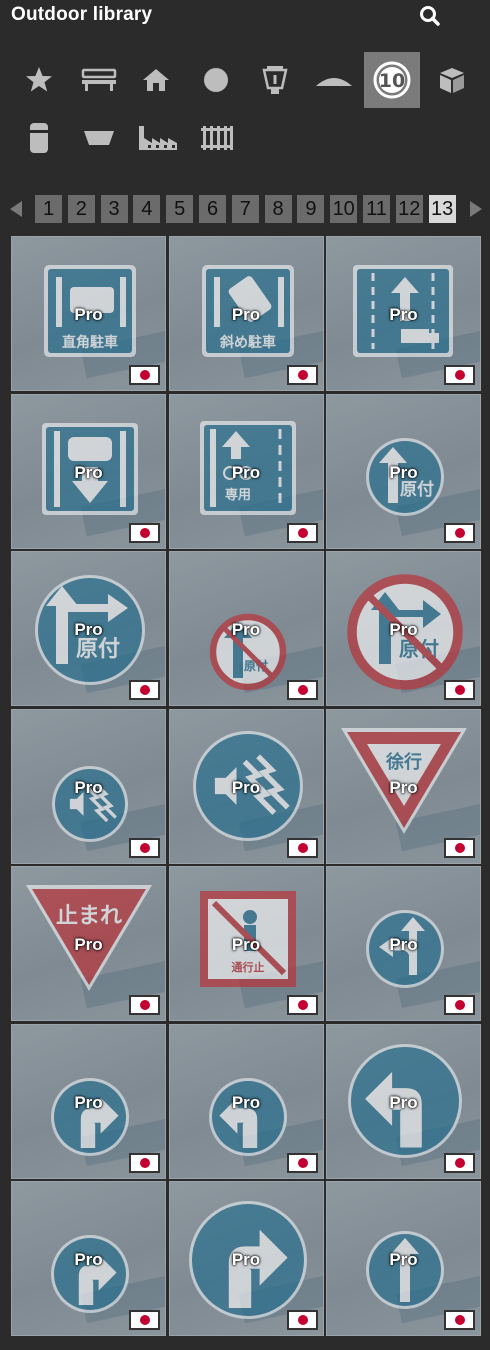 The image size is (490, 1350). Describe the element at coordinates (376, 209) in the screenshot. I see `page-11-button: 11` at that location.